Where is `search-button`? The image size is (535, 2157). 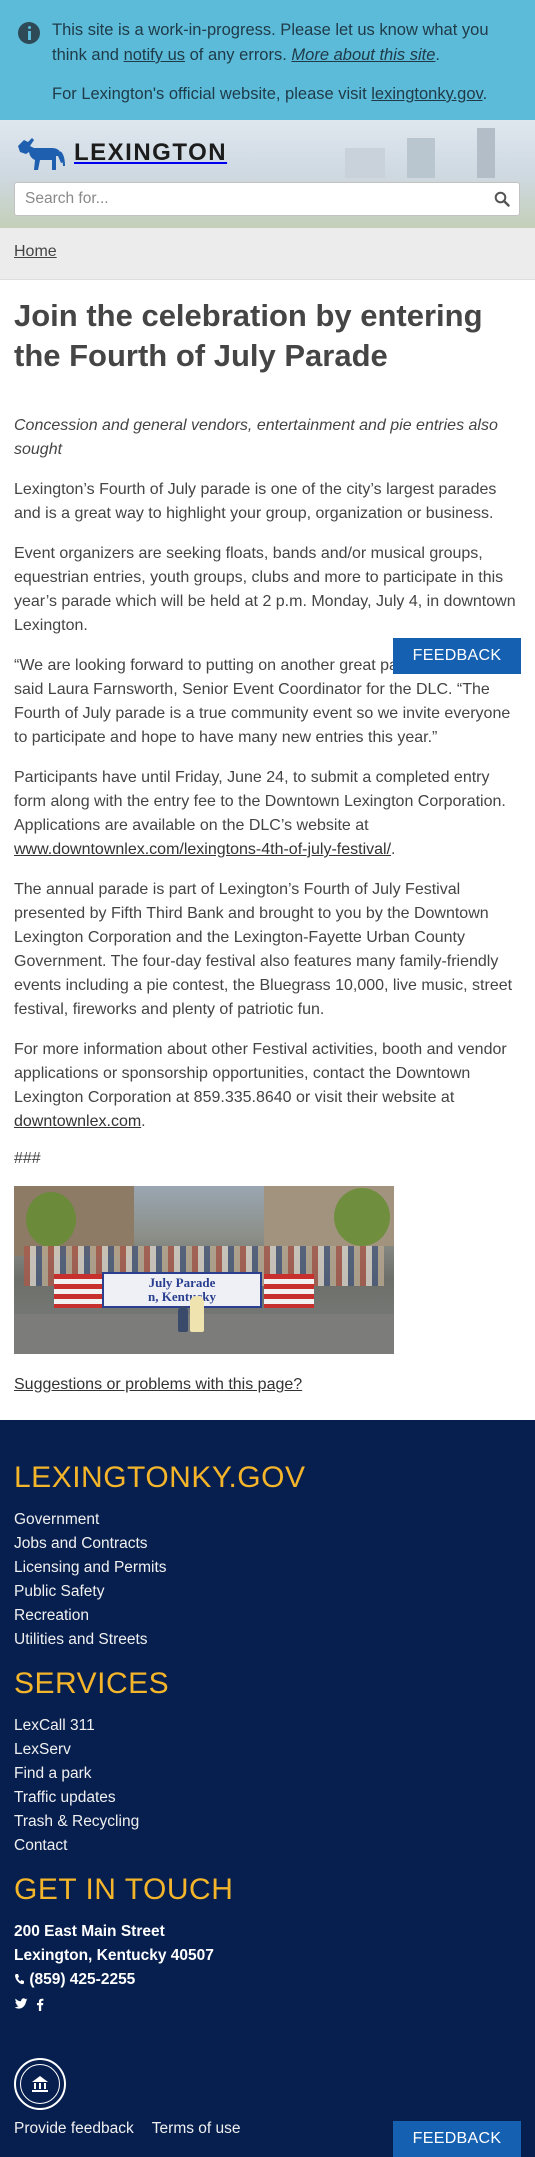
search-button is located at coordinates (502, 199).